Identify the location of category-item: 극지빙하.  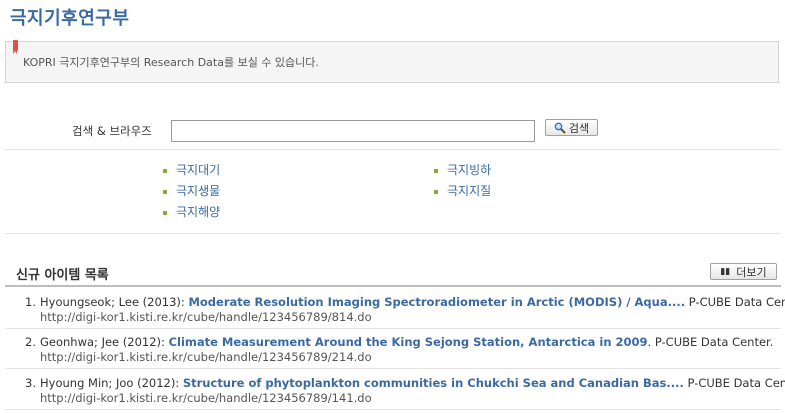
(462, 170).